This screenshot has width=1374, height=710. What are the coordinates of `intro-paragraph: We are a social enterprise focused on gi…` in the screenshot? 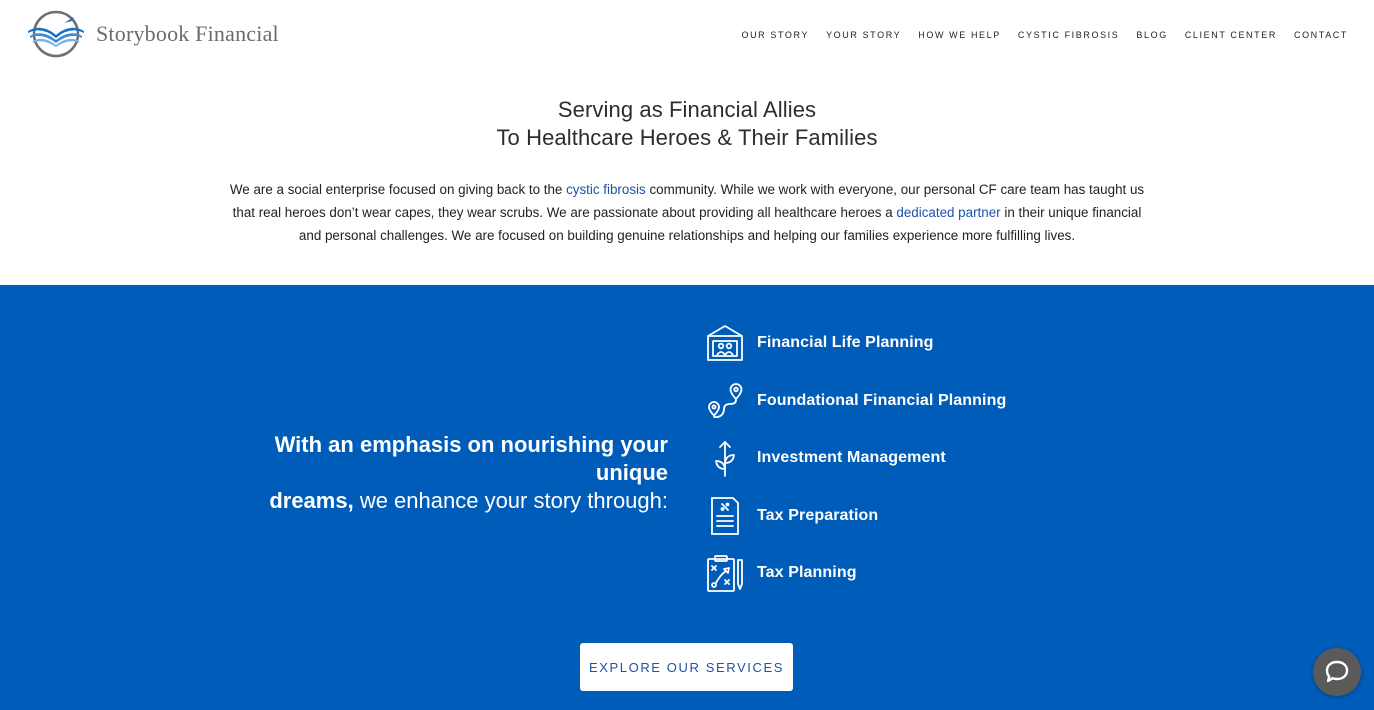 It's located at (687, 212).